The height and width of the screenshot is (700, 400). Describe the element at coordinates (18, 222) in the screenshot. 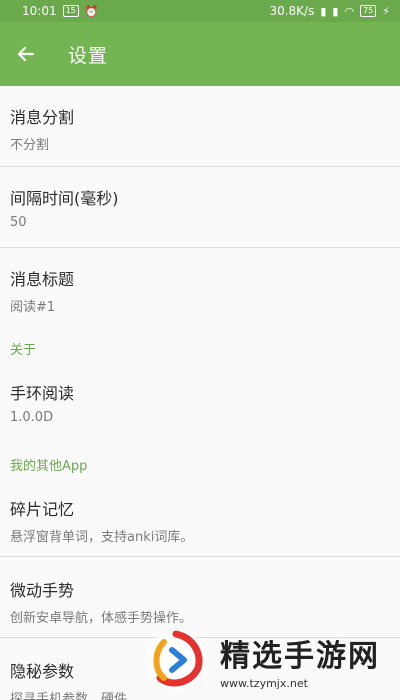

I see `setting-value: 50` at that location.